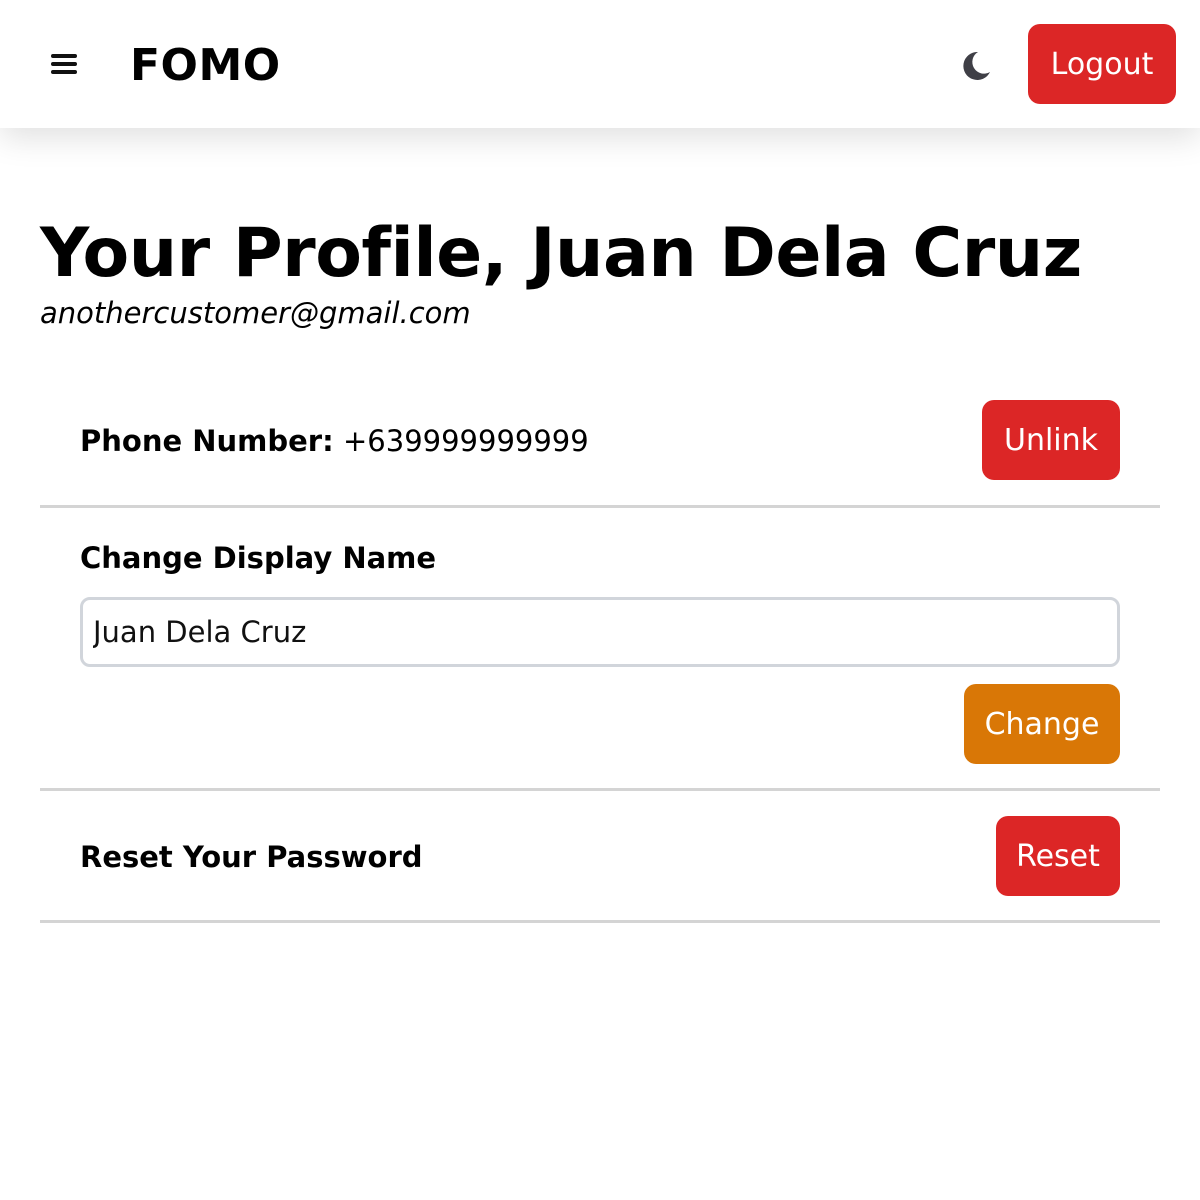 The width and height of the screenshot is (1200, 1200). What do you see at coordinates (1051, 440) in the screenshot?
I see `unlink-button: Unlink` at bounding box center [1051, 440].